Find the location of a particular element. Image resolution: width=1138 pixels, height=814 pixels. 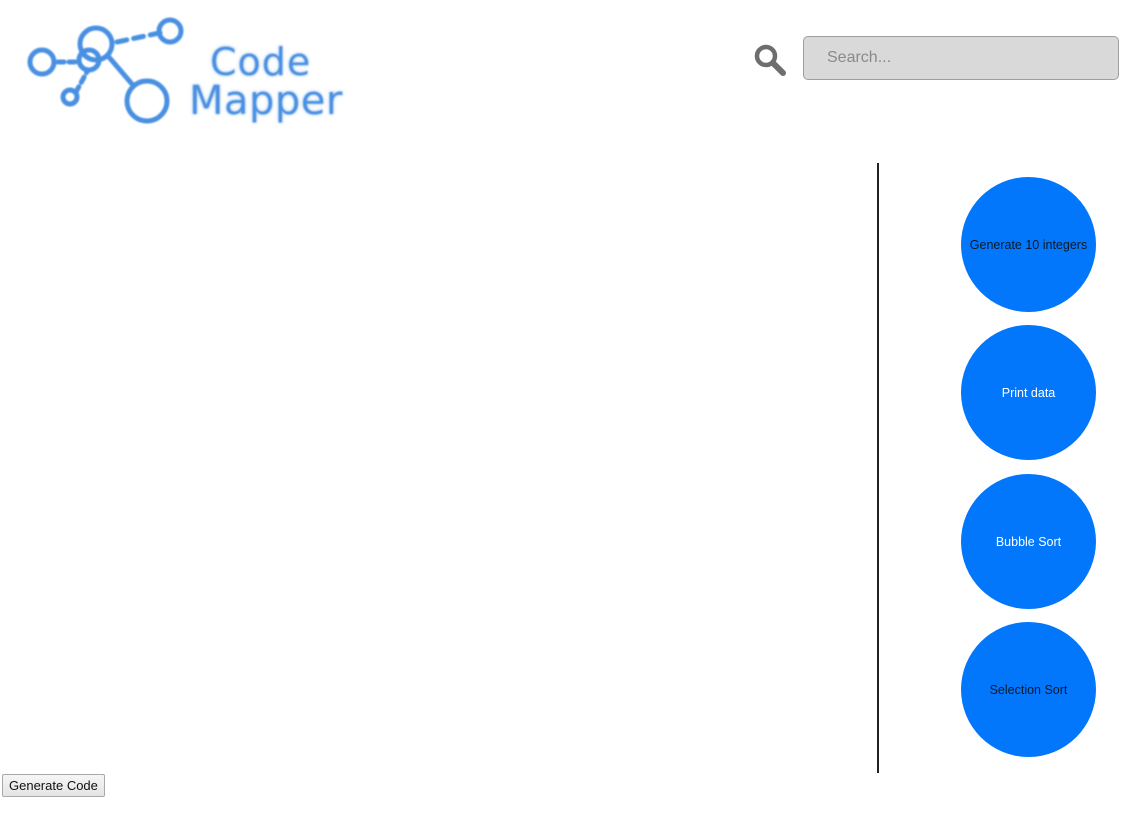

search-input is located at coordinates (961, 58).